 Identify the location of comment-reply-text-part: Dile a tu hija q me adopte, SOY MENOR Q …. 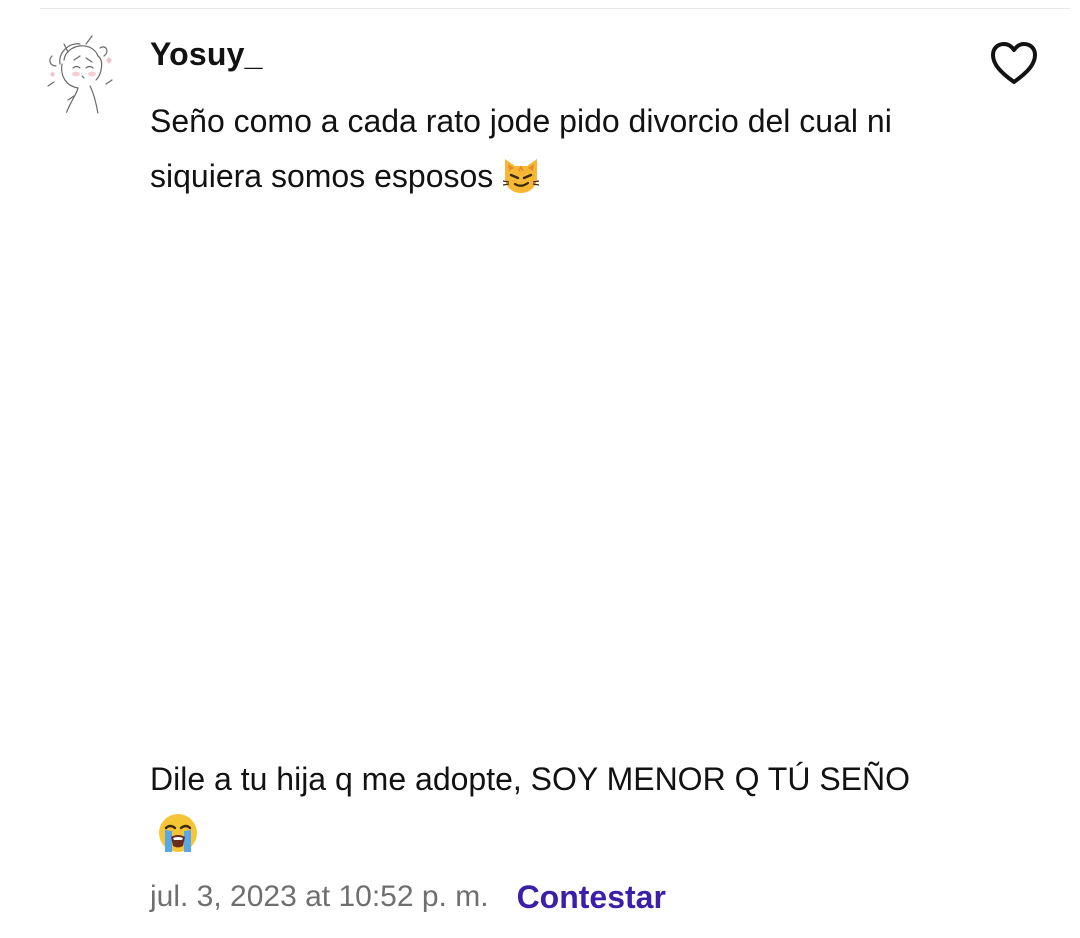
(530, 779).